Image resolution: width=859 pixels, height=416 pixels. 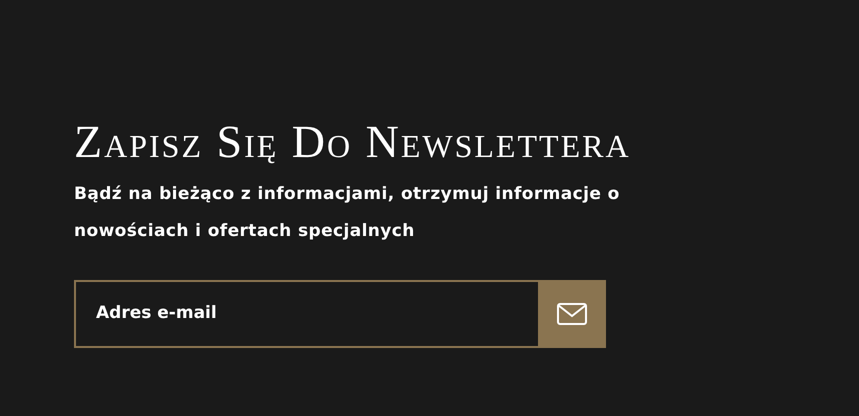 What do you see at coordinates (353, 142) in the screenshot?
I see `newsletter-title: Zapisz Się Do Newslettera` at bounding box center [353, 142].